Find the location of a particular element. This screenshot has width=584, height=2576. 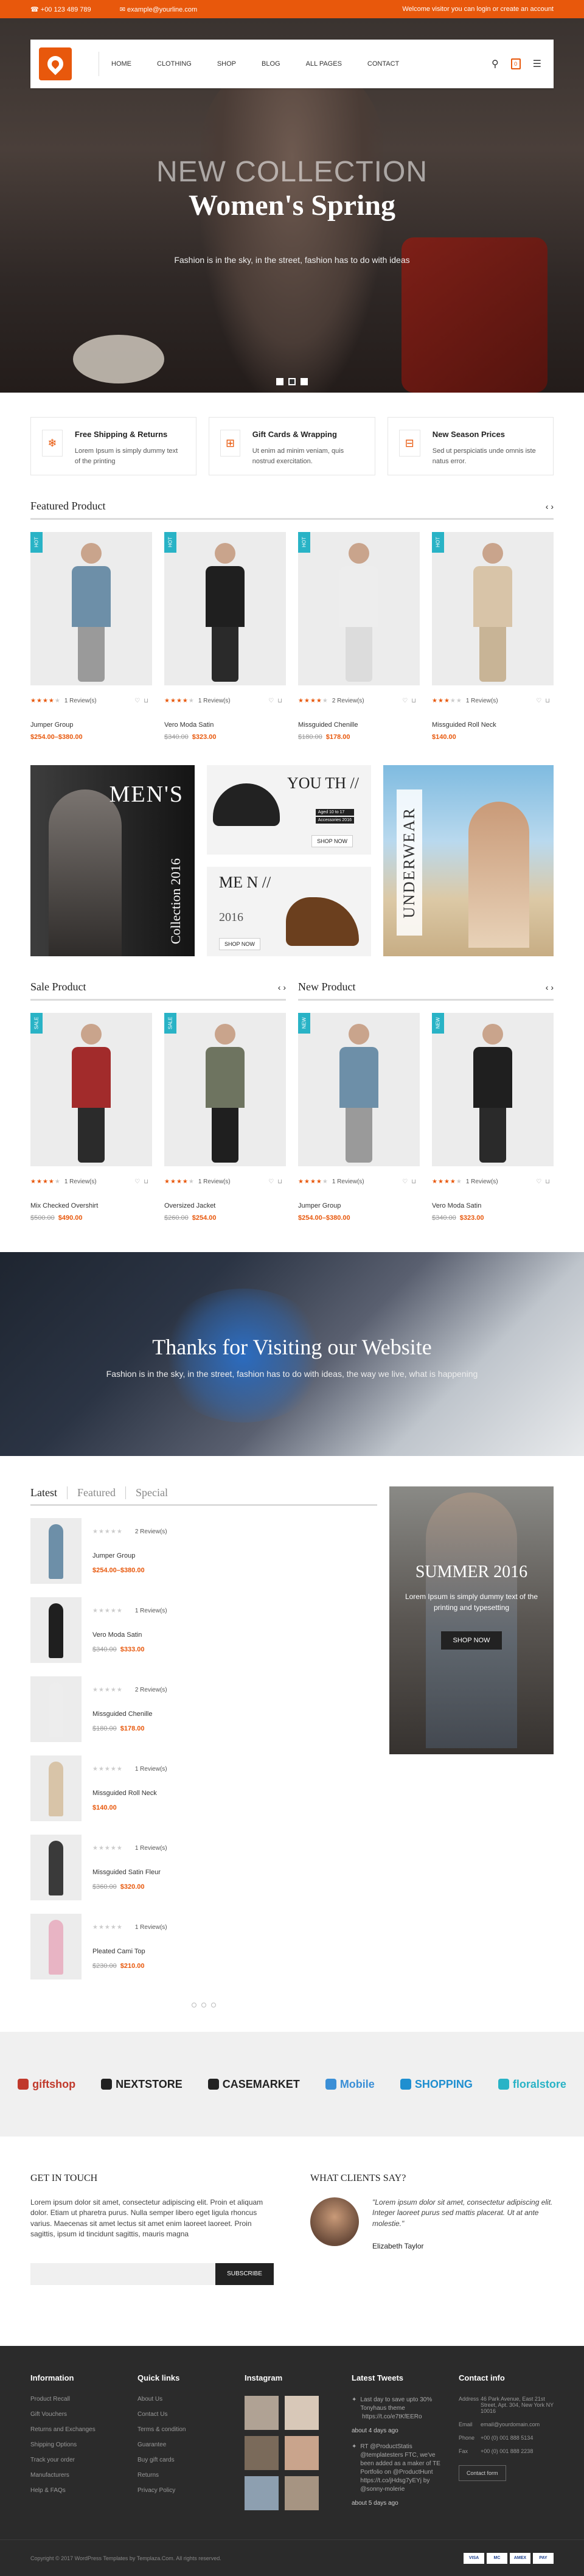

subscribe-input is located at coordinates (122, 2274).